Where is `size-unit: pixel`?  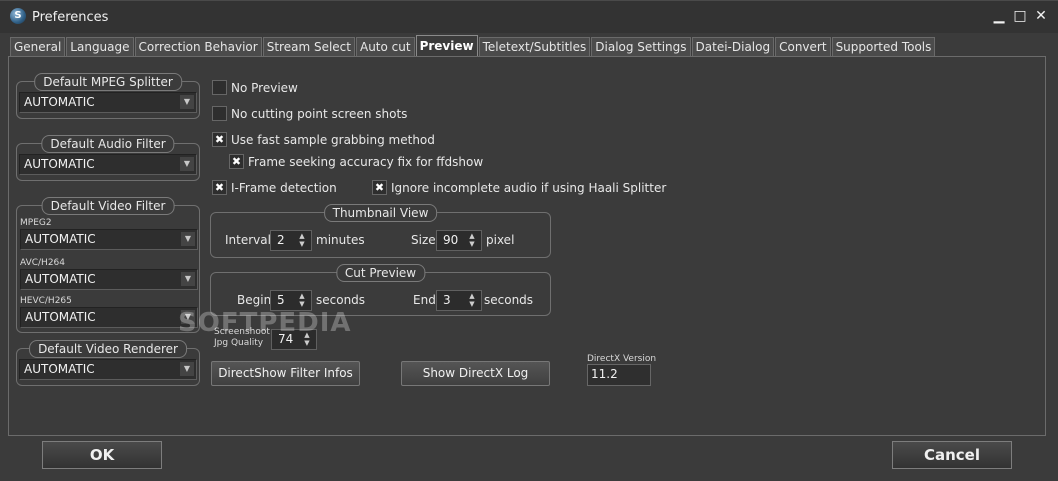 size-unit: pixel is located at coordinates (500, 240).